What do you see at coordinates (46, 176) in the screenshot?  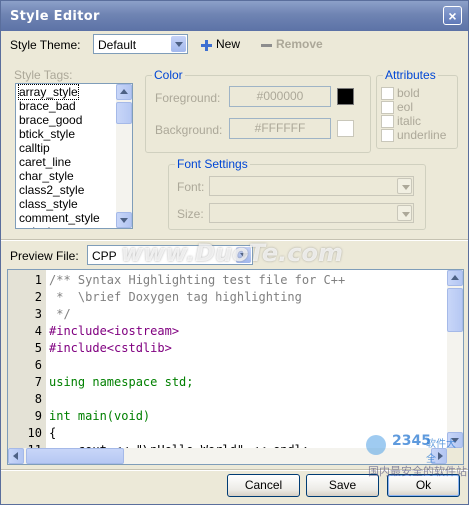 I see `list-item: char_style` at bounding box center [46, 176].